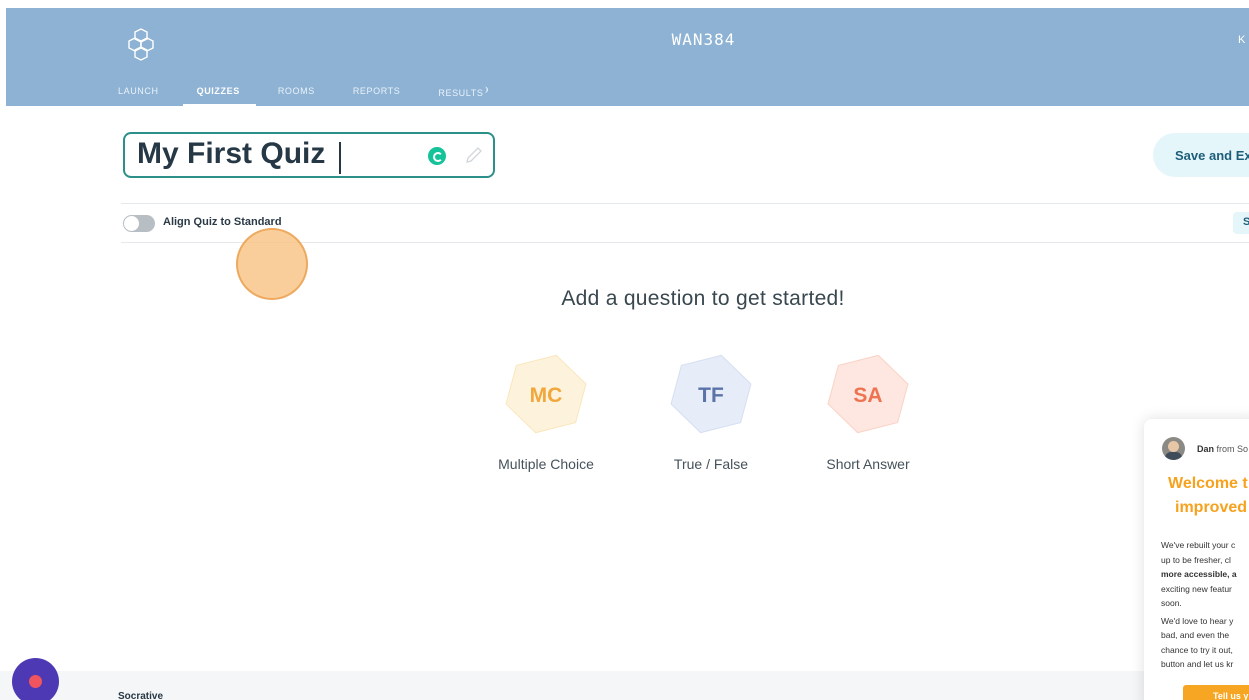 The height and width of the screenshot is (700, 1249). What do you see at coordinates (437, 156) in the screenshot?
I see `grammarly-icon` at bounding box center [437, 156].